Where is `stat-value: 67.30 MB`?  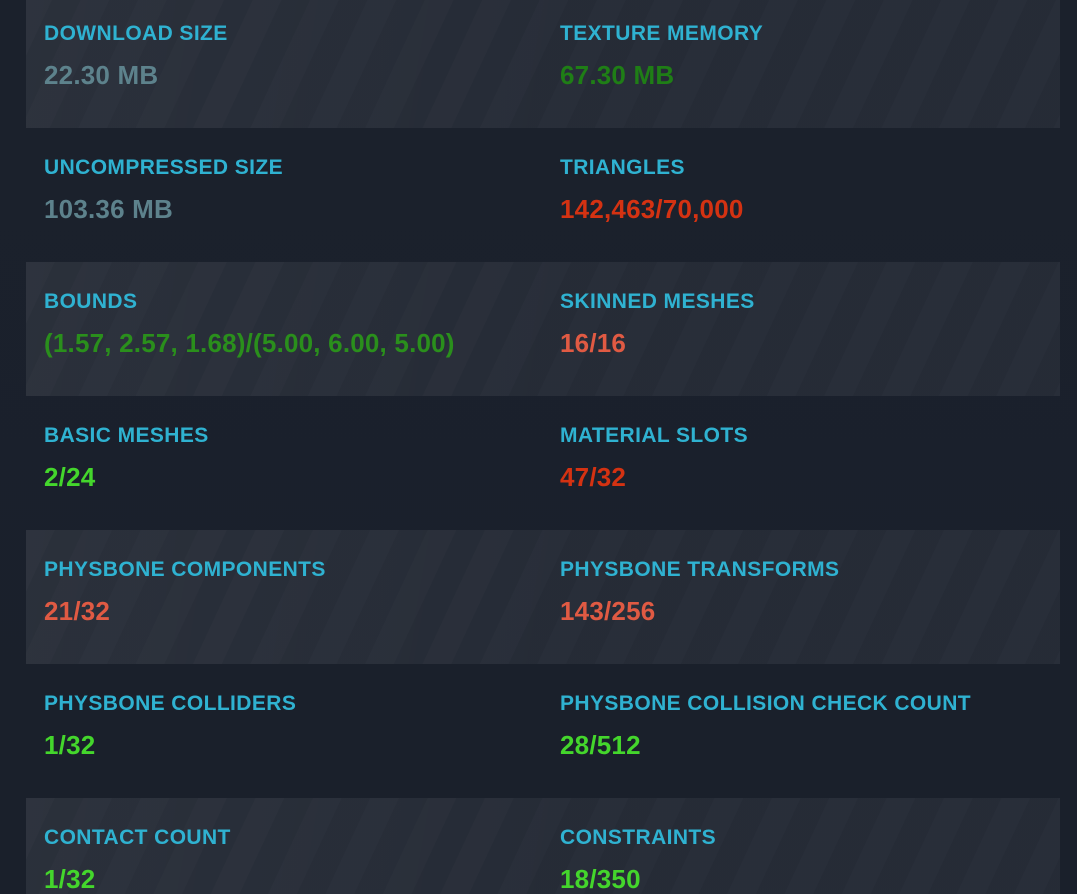
stat-value: 67.30 MB is located at coordinates (617, 75).